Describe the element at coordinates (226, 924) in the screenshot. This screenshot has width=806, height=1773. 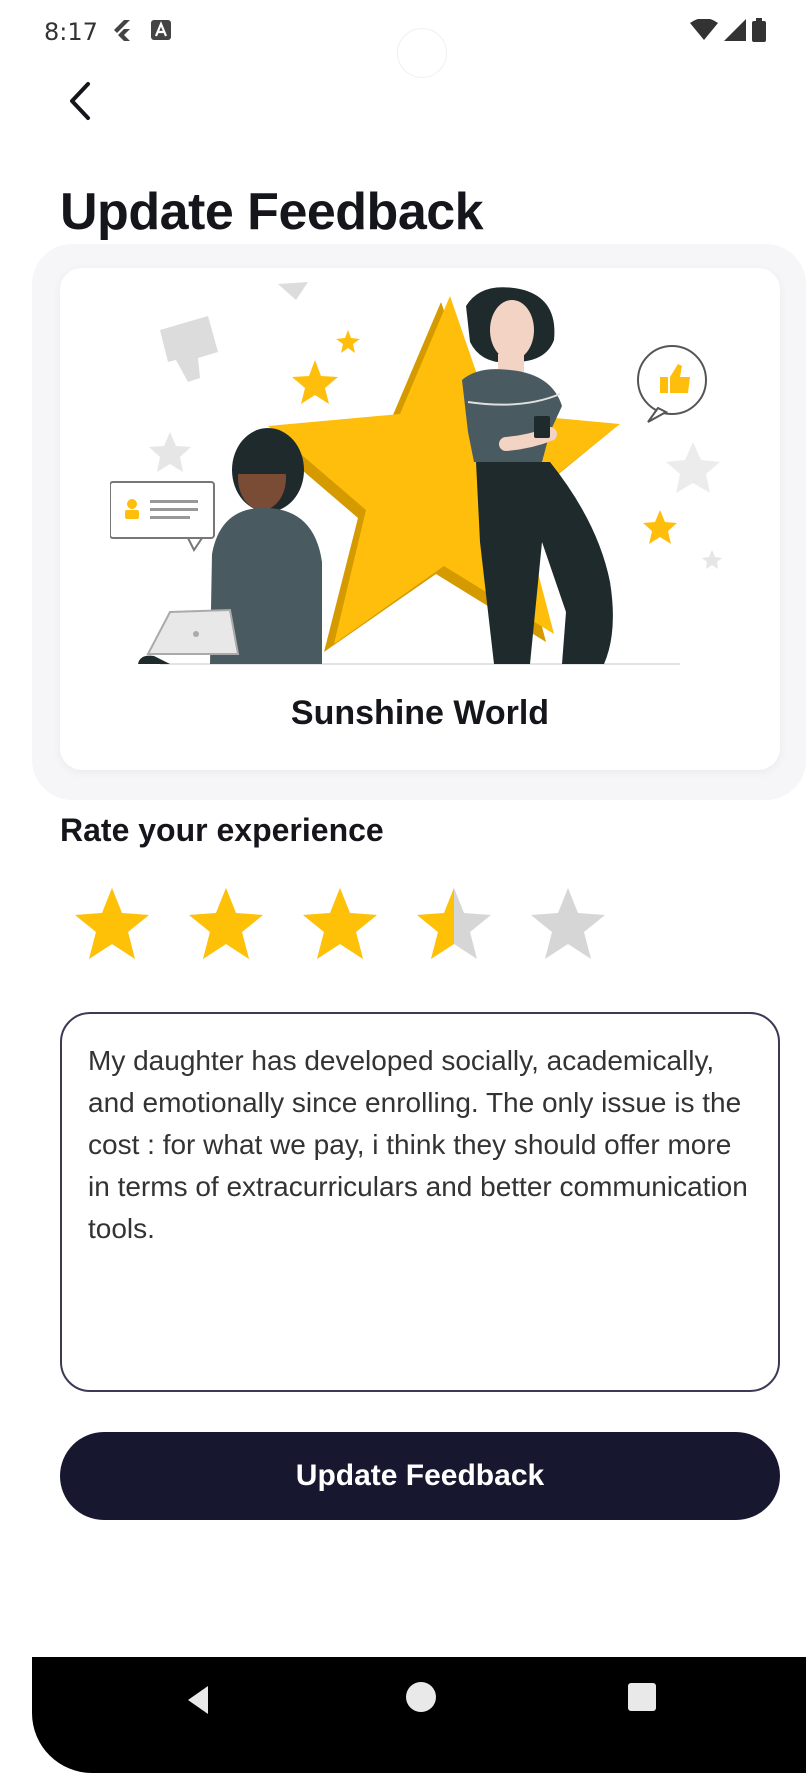
I see `star-2-icon` at that location.